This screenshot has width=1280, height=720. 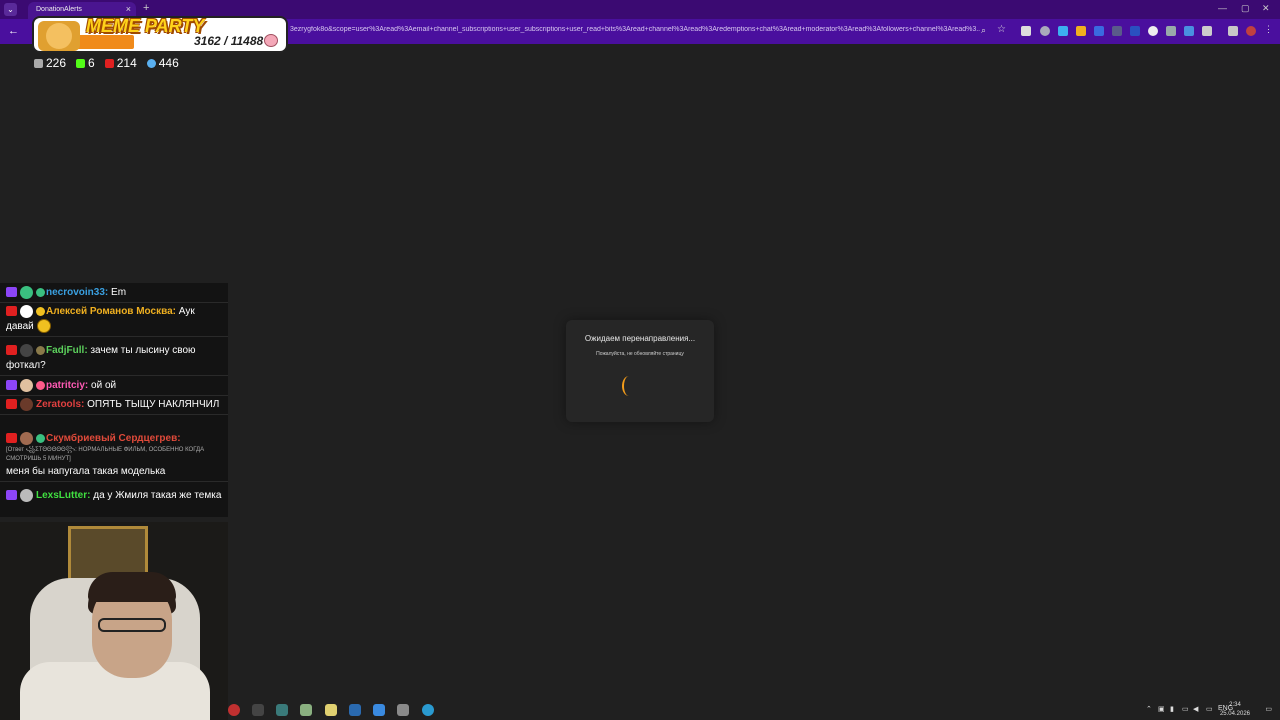 I want to click on tray-icon: ▣, so click(x=1161, y=709).